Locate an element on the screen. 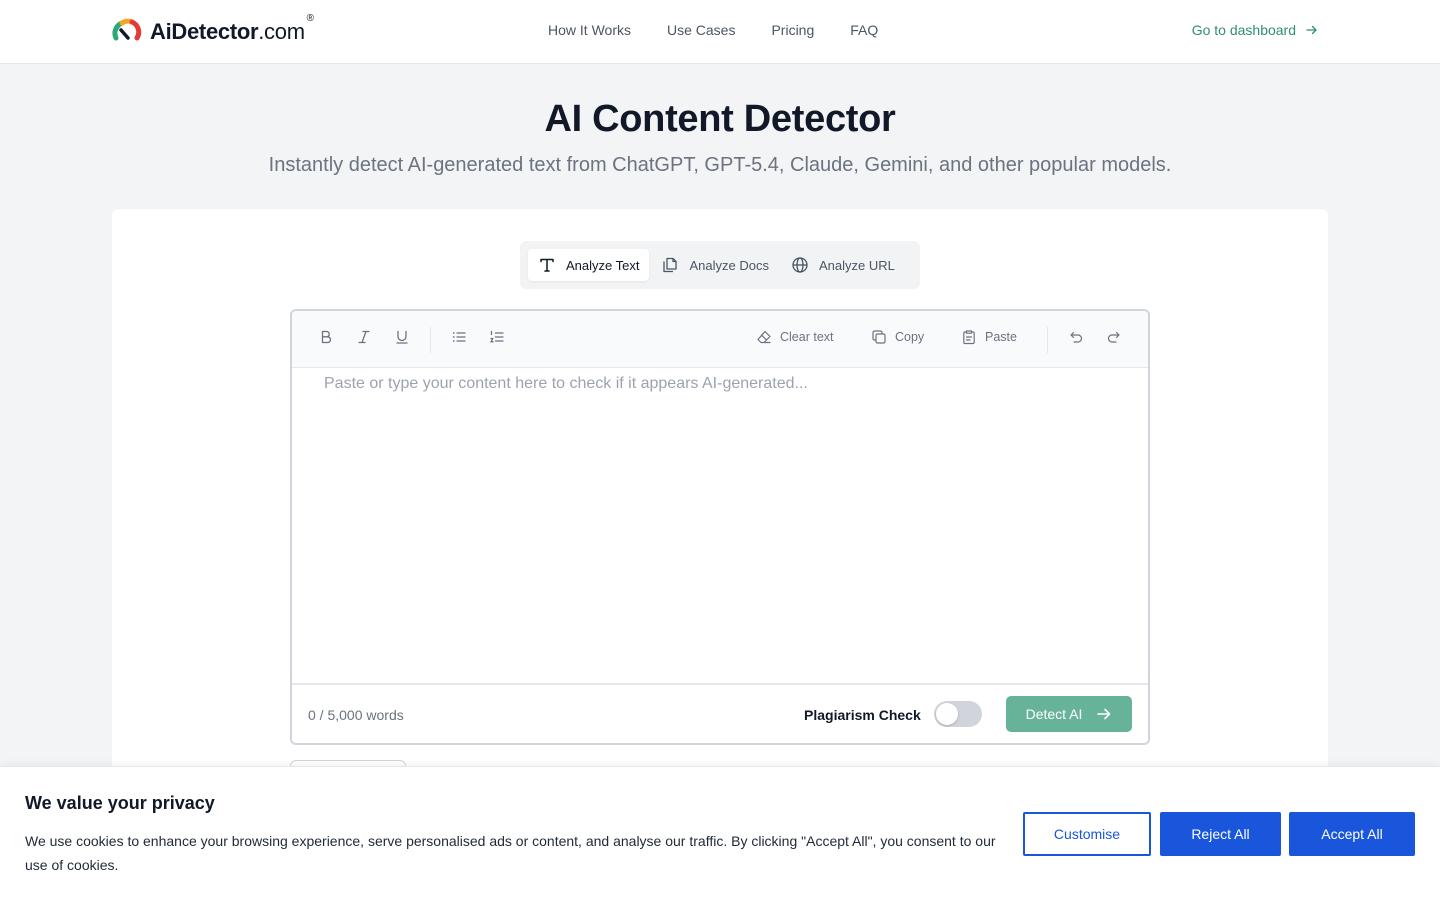 The height and width of the screenshot is (900, 1440). tab-analyze-text-label: Analyze Text is located at coordinates (603, 265).